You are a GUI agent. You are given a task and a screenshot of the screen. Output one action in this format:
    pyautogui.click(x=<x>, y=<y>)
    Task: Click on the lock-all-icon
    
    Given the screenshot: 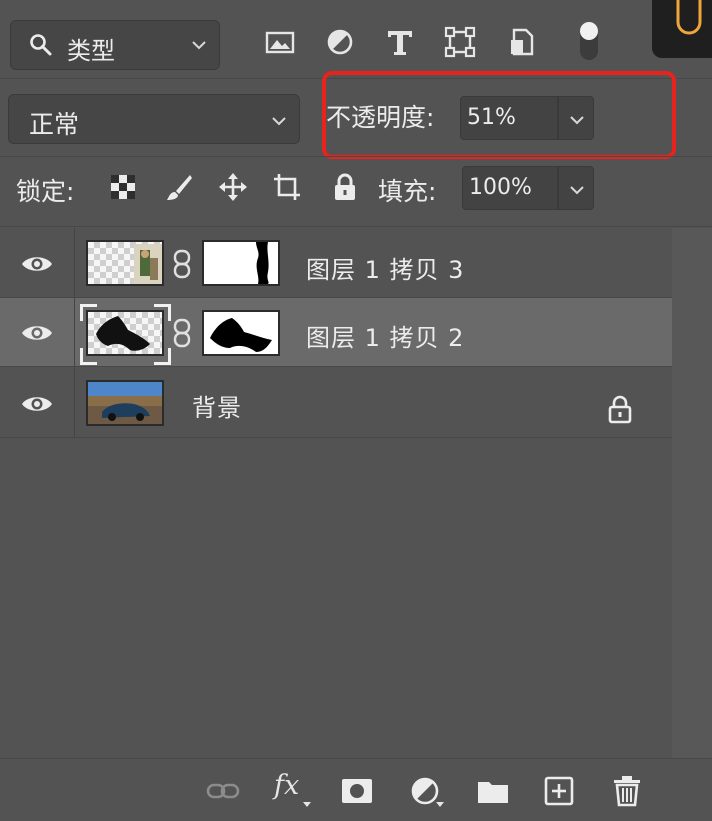 What is the action you would take?
    pyautogui.click(x=345, y=187)
    